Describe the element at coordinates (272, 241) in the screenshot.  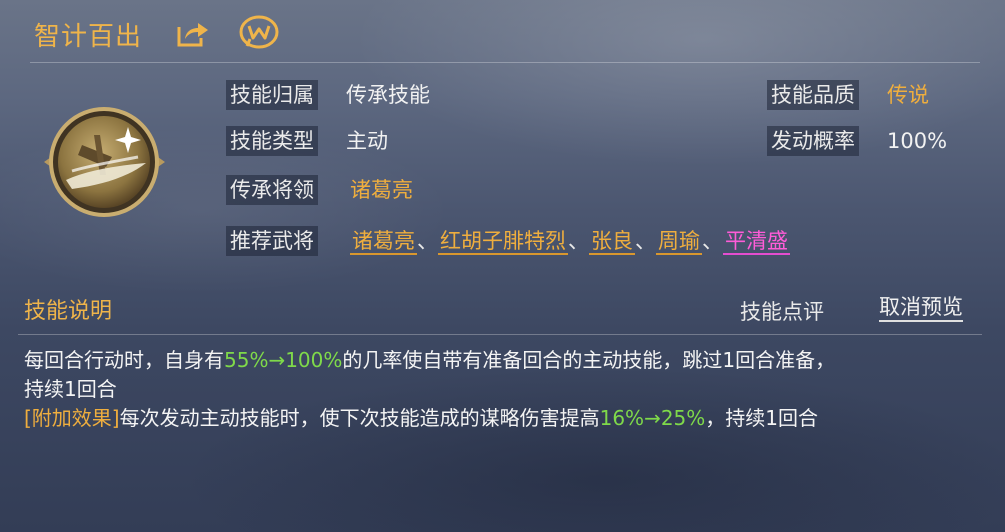
I see `recommended-generals-label: 推荐武将` at that location.